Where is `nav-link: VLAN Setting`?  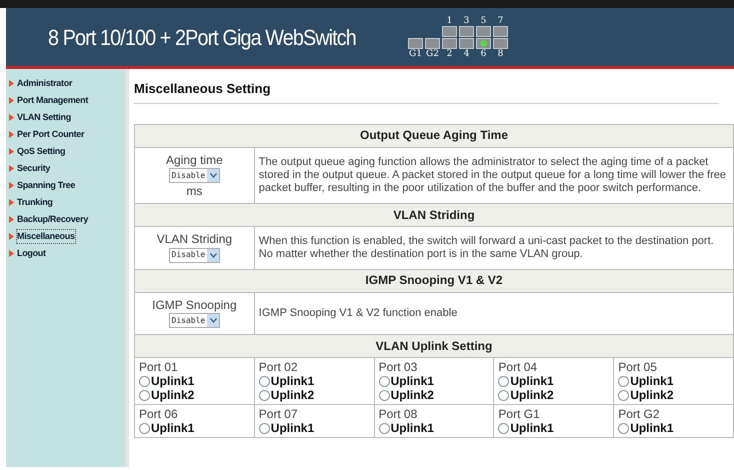
nav-link: VLAN Setting is located at coordinates (44, 117).